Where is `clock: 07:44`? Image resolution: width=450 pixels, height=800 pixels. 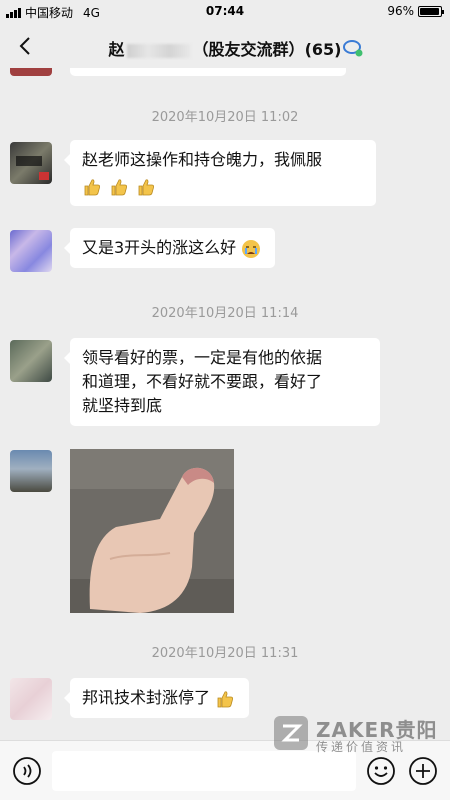 clock: 07:44 is located at coordinates (225, 11).